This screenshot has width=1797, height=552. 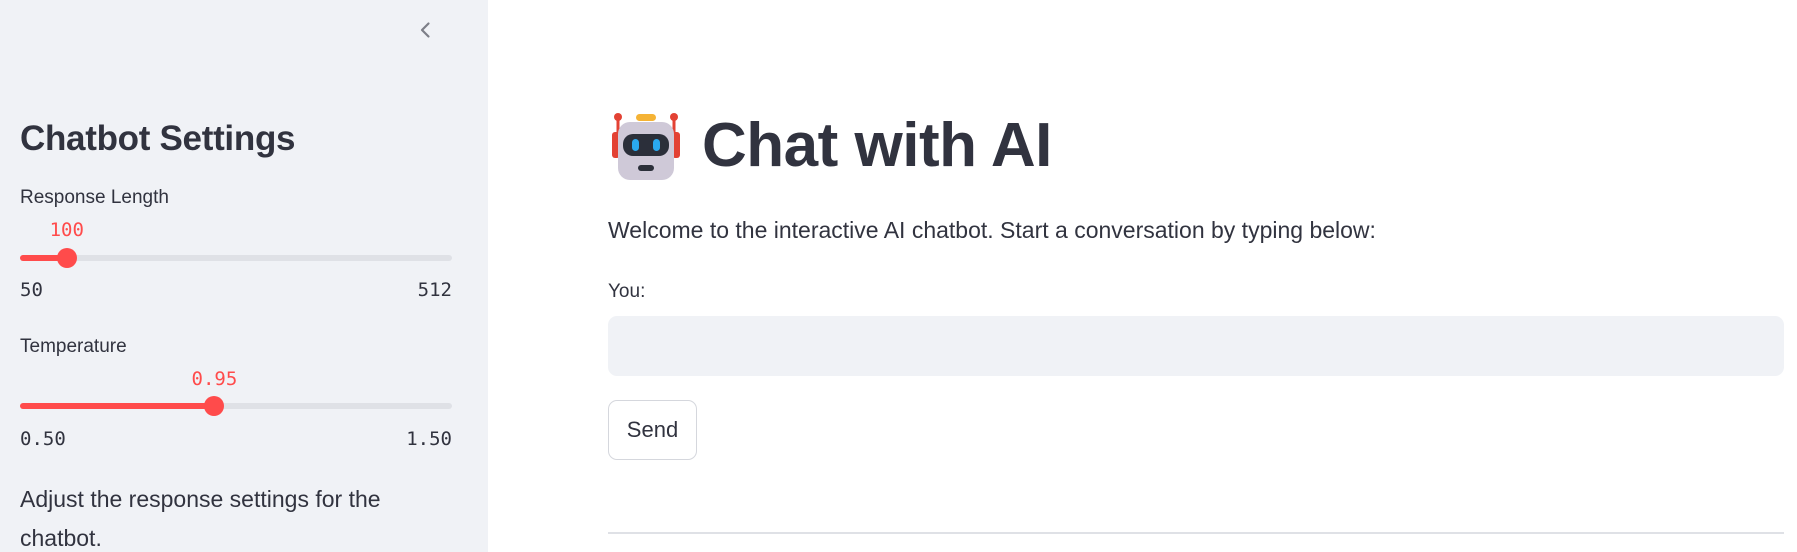 I want to click on slider-max-label: 1.50, so click(x=429, y=439).